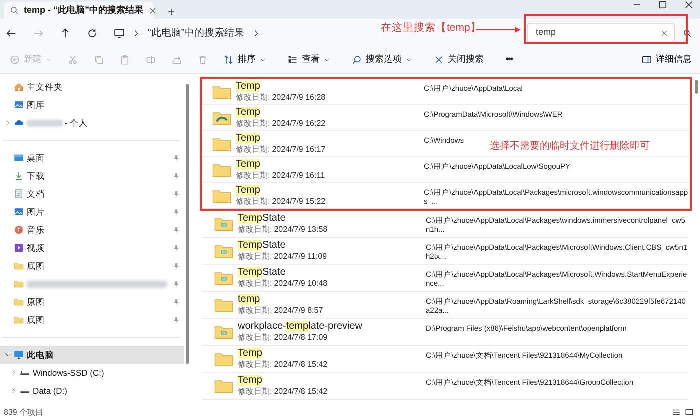 This screenshot has height=420, width=700. What do you see at coordinates (663, 5) in the screenshot?
I see `maximize-icon` at bounding box center [663, 5].